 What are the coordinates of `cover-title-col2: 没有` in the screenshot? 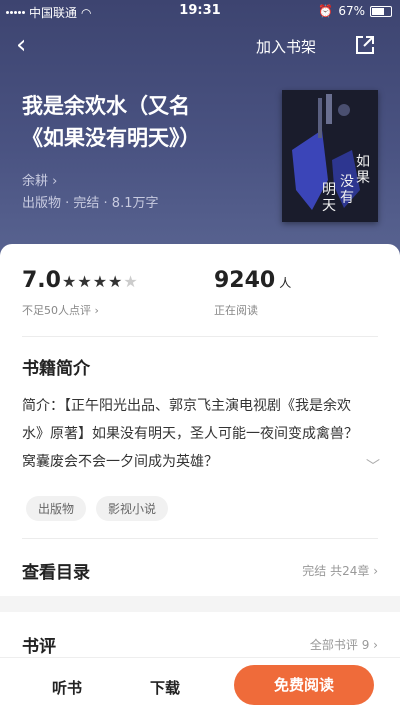 It's located at (347, 190).